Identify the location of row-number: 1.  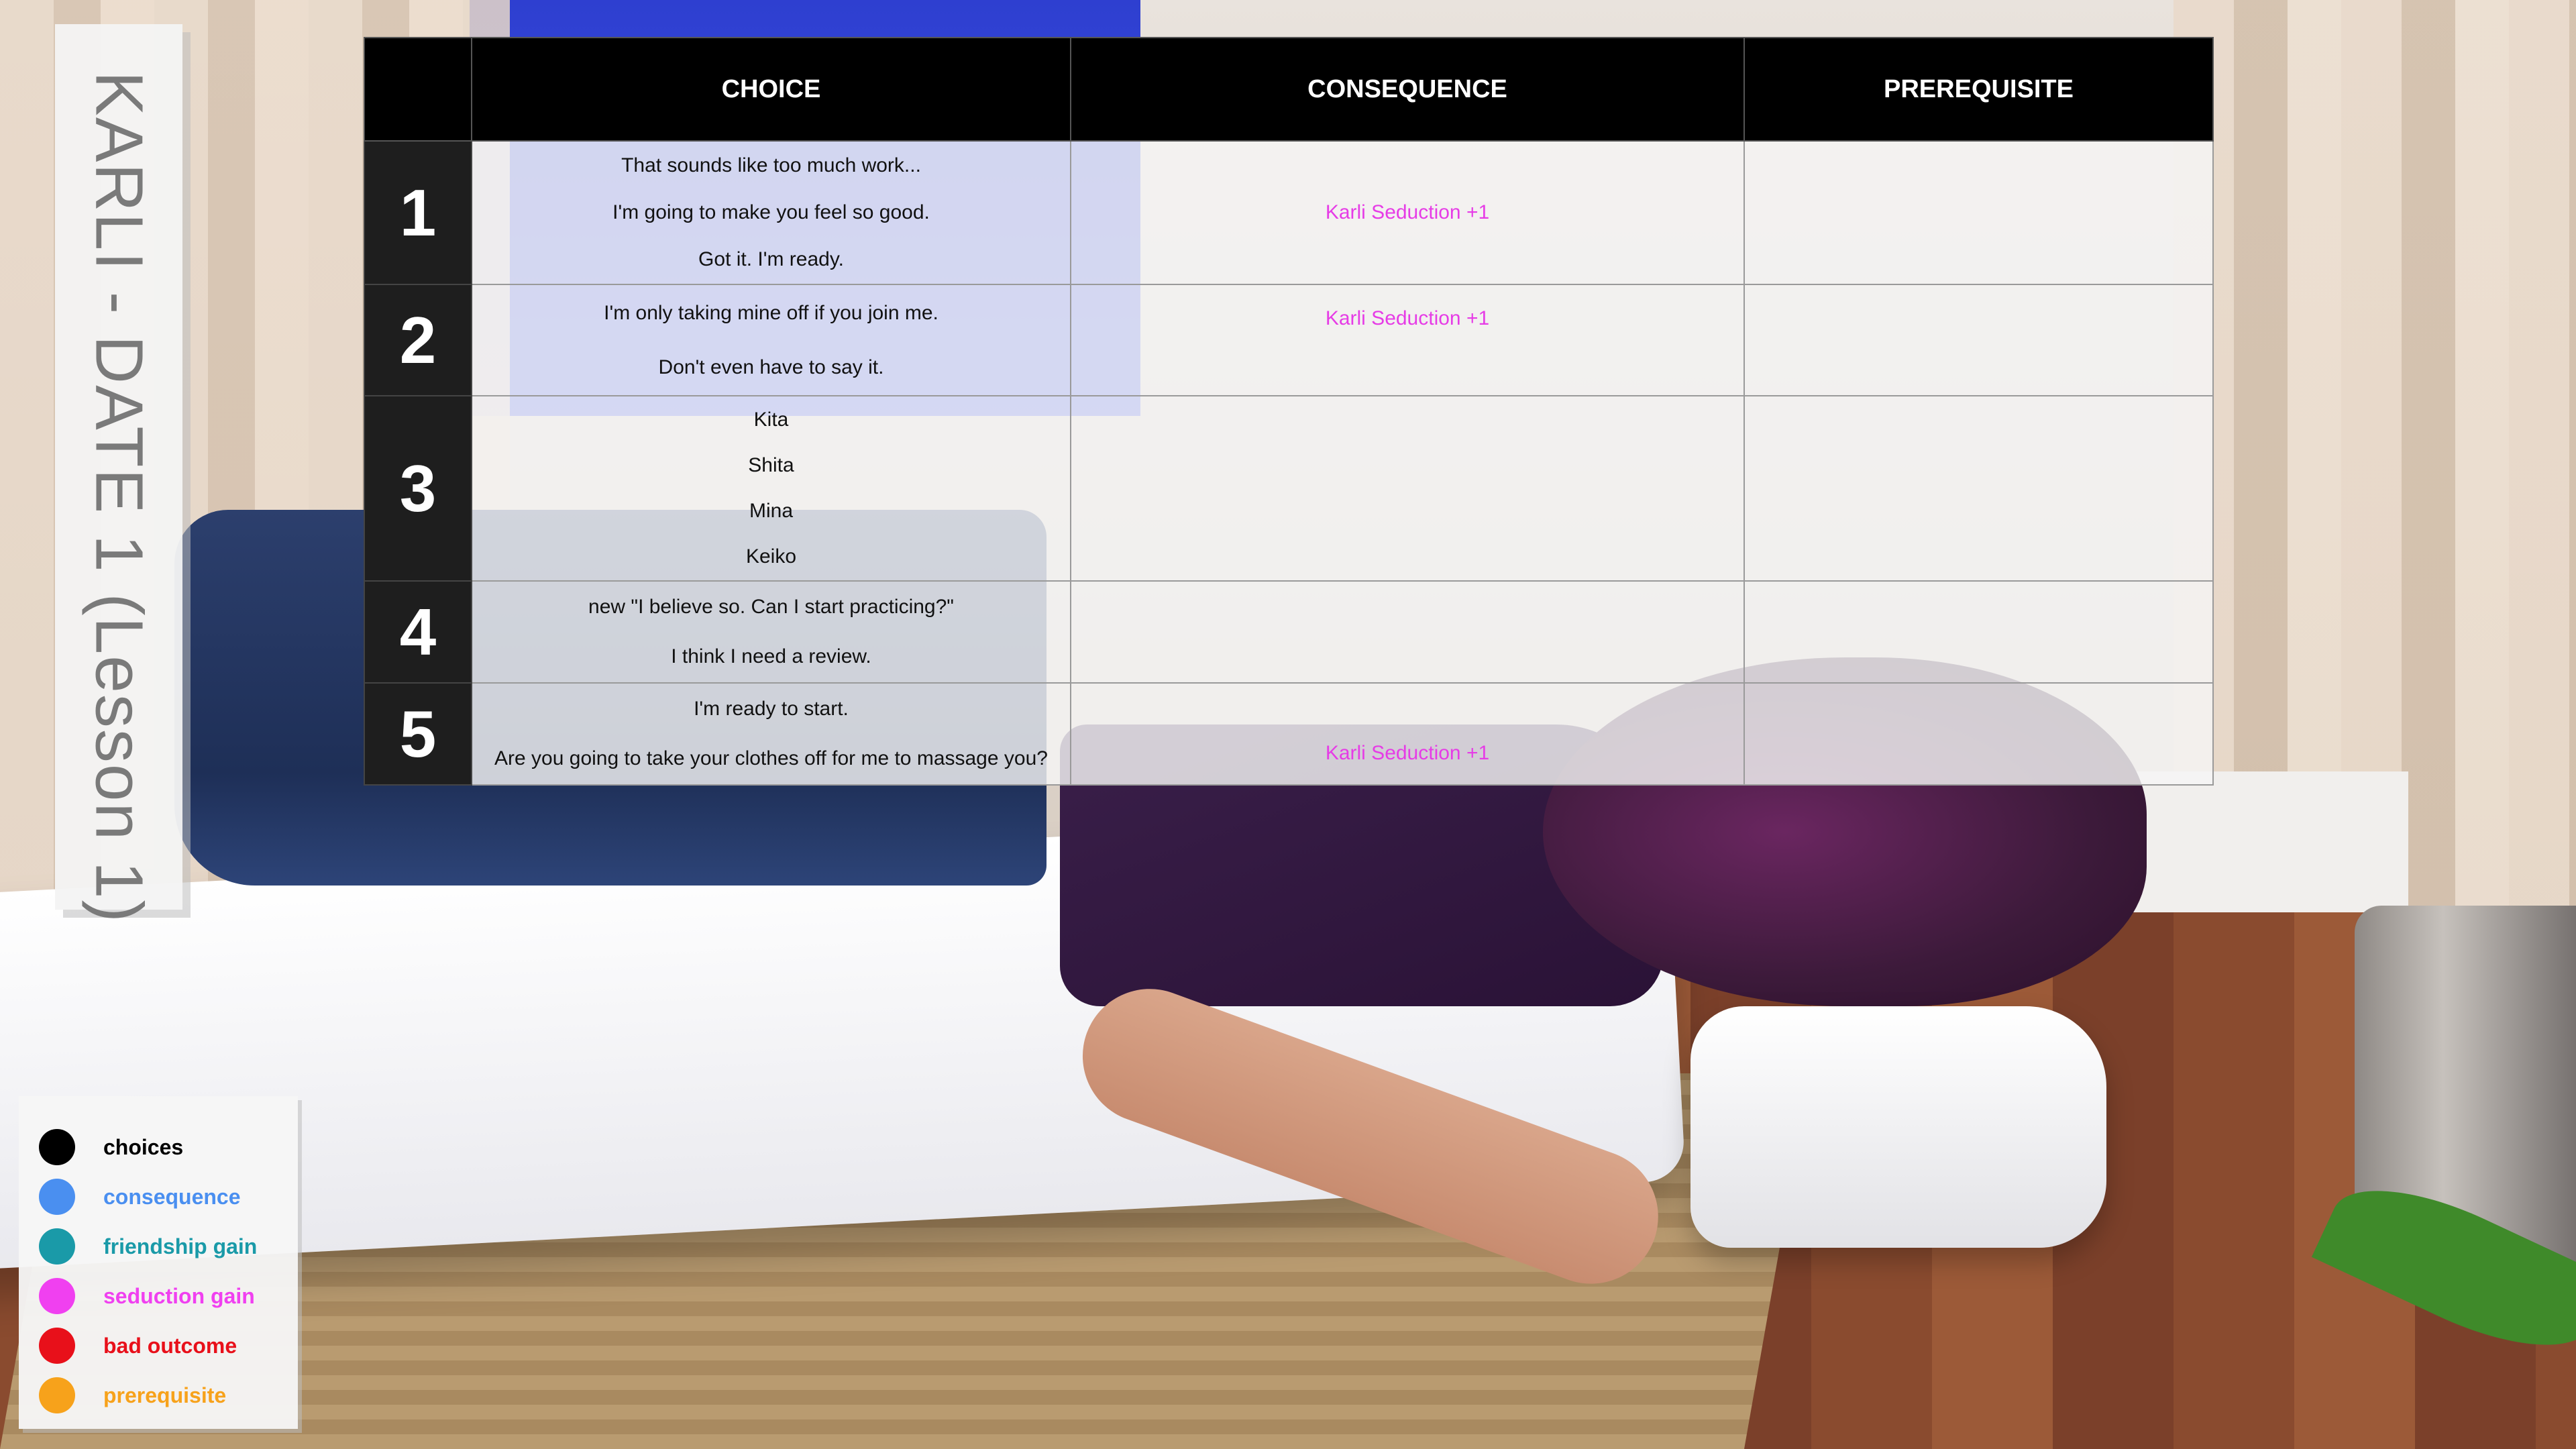
(418, 212).